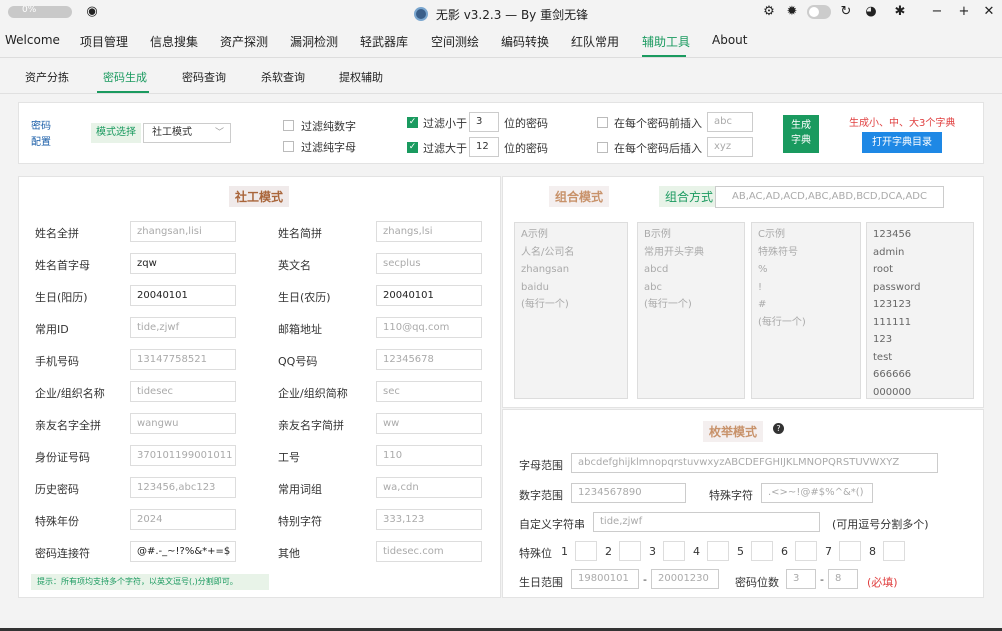  Describe the element at coordinates (571, 310) in the screenshot. I see `combo-box-a: A示例 人名/公司名 zhangsan baidu (每行一个)` at that location.